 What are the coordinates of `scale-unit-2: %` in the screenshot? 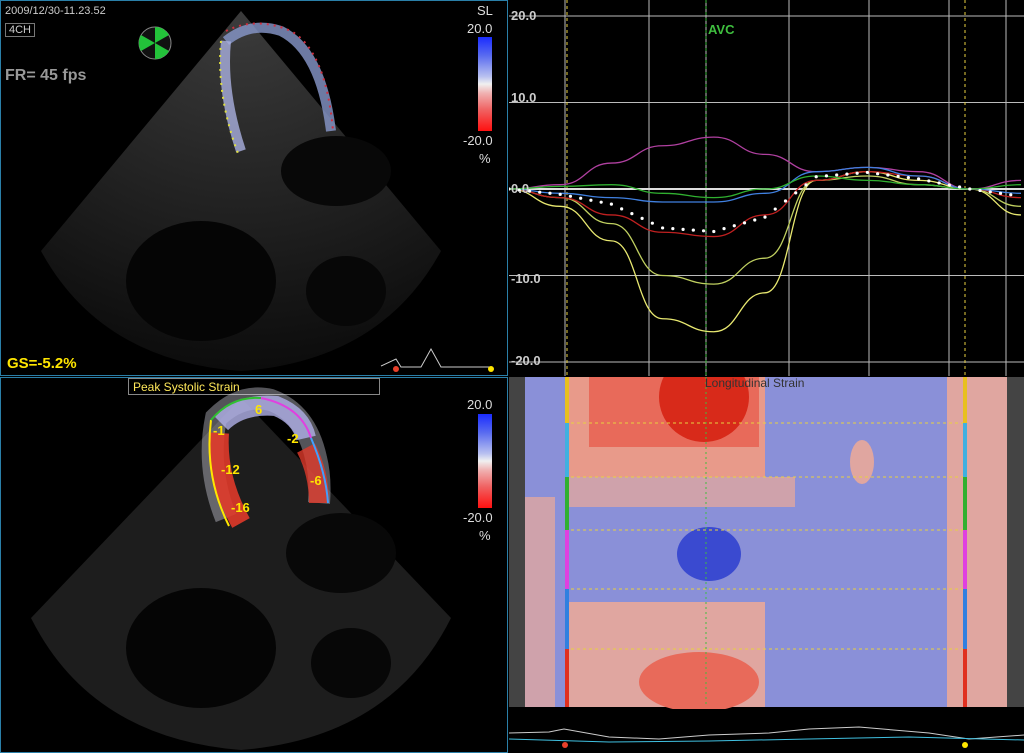 It's located at (485, 535).